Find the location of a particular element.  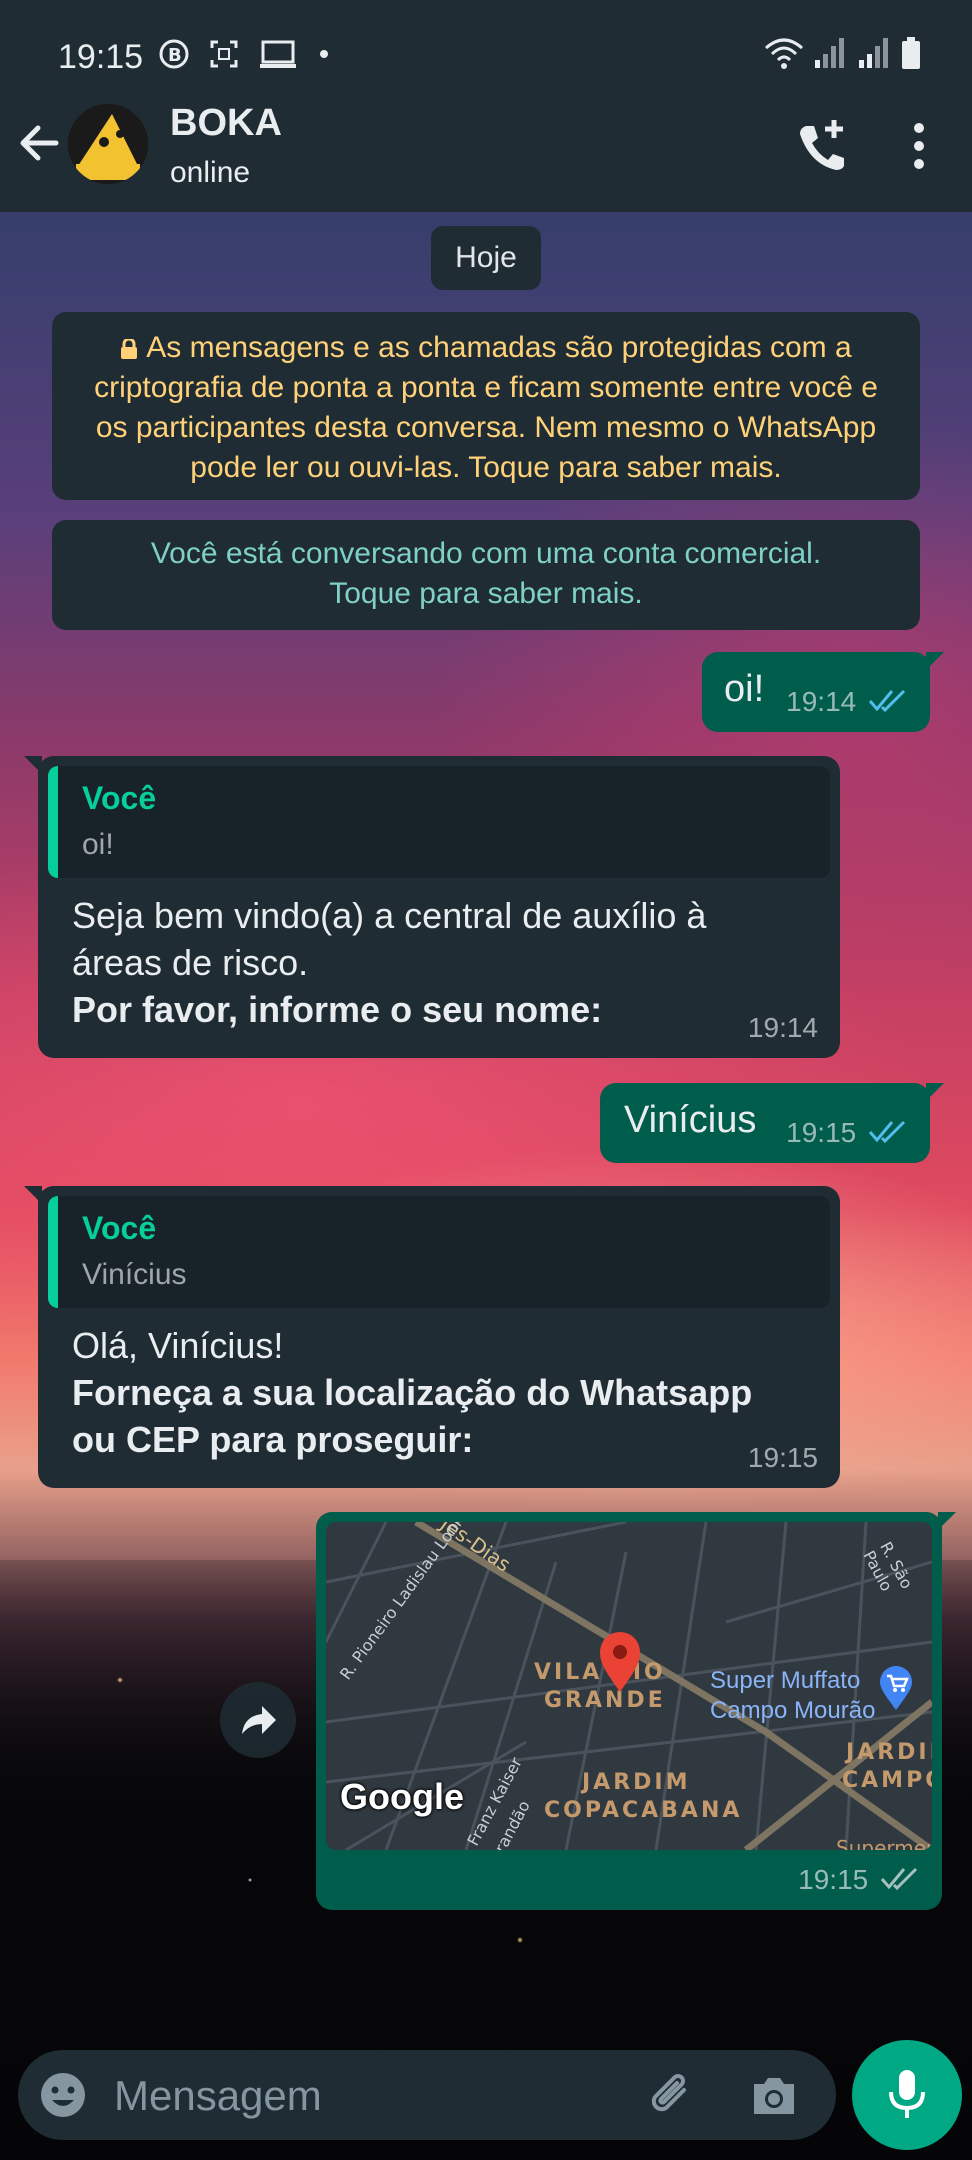

poi-name: Super Muffato is located at coordinates (785, 1680).